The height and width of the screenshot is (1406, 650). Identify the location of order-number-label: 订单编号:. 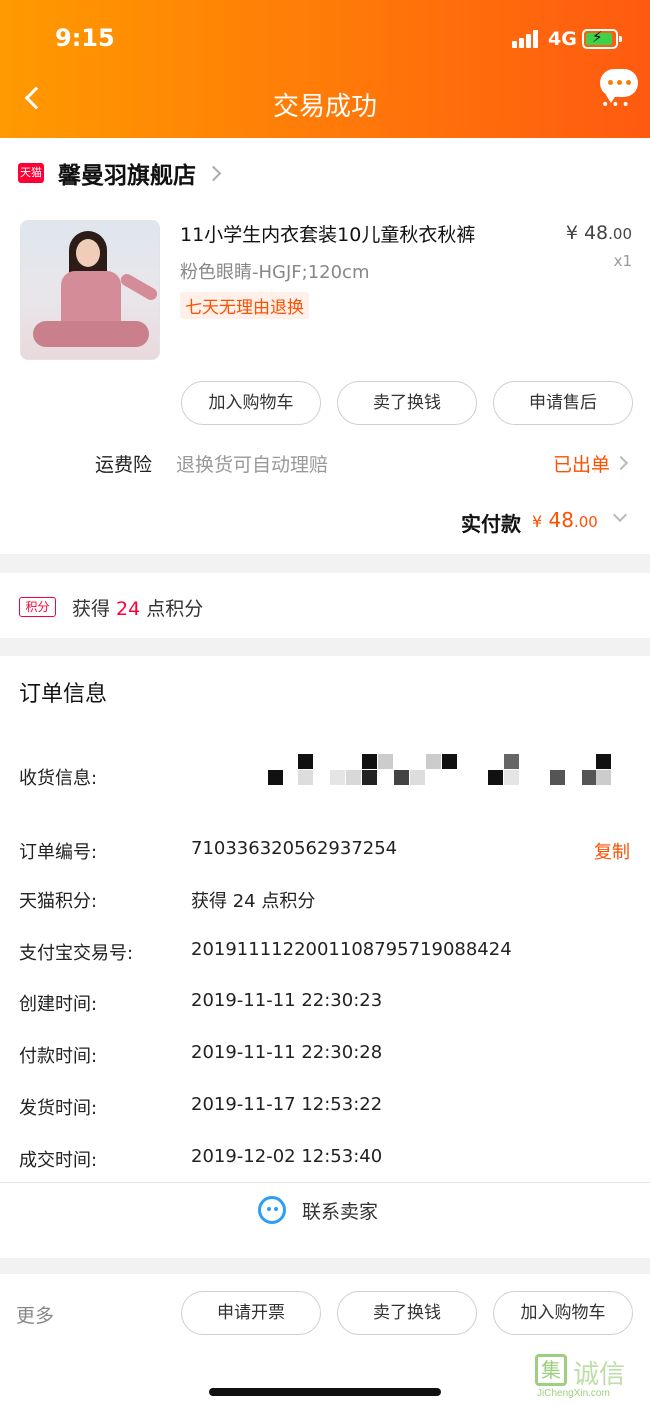
(58, 852).